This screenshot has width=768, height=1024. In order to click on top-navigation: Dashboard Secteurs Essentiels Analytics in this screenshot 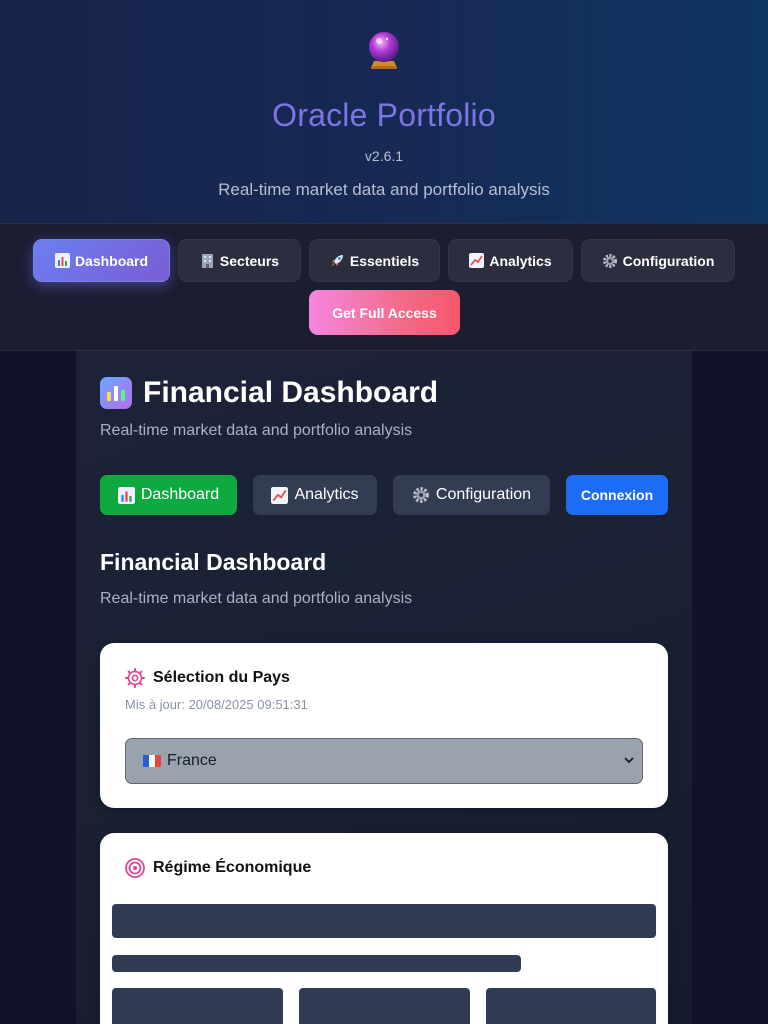, I will do `click(384, 287)`.